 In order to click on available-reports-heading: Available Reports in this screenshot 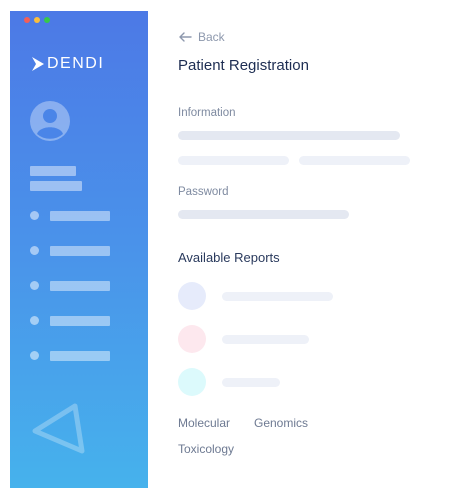, I will do `click(229, 257)`.